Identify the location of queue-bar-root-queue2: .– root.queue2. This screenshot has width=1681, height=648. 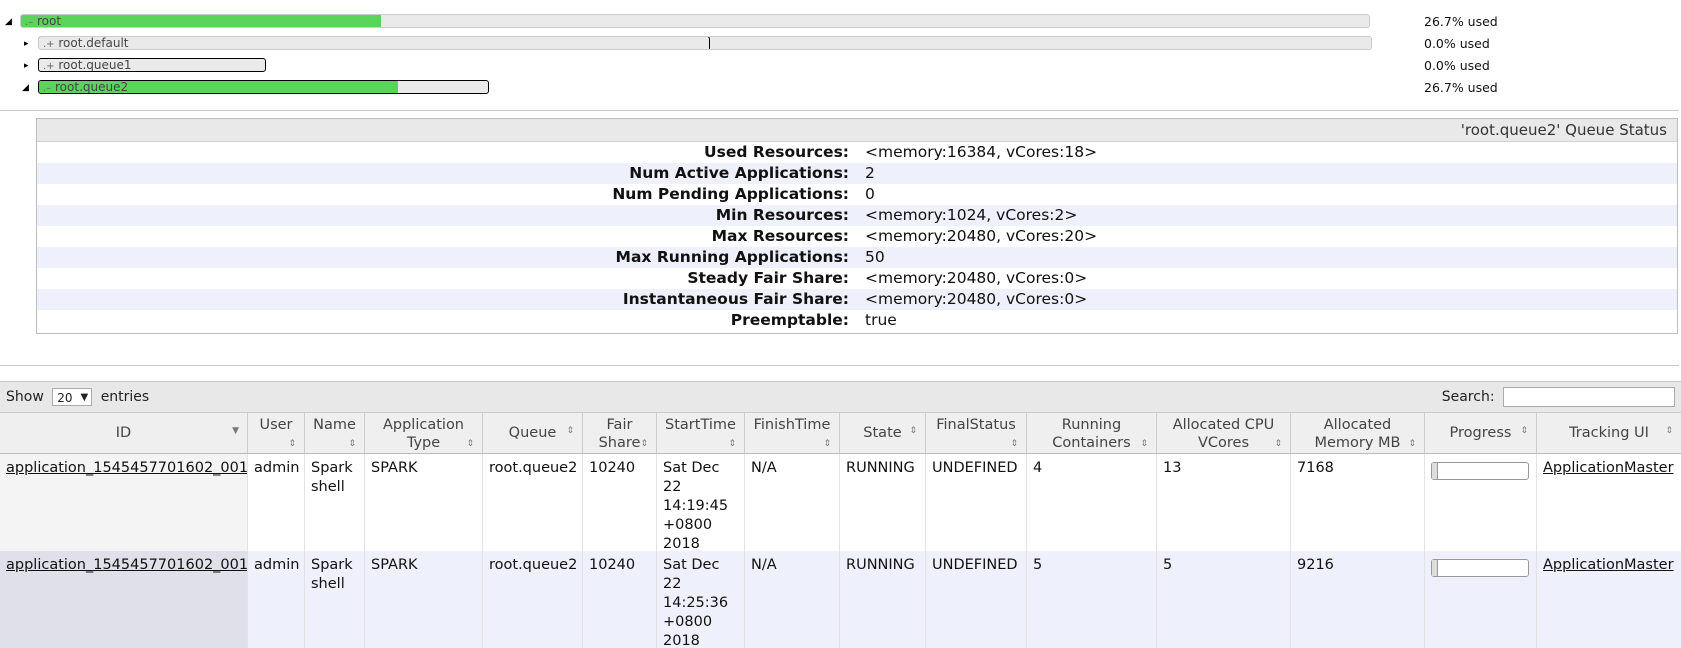
(263, 87).